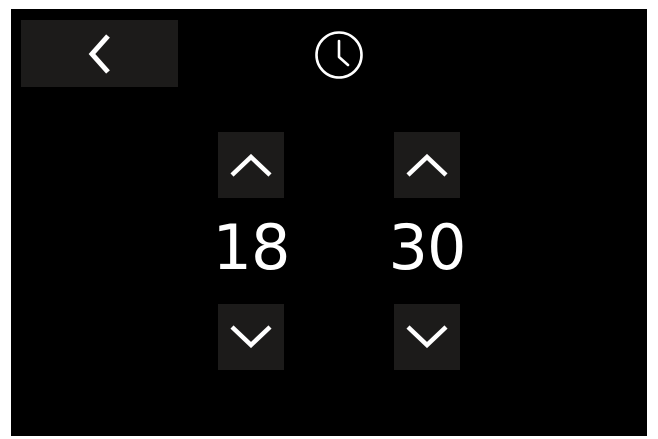 The image size is (658, 439). I want to click on minutes-decrement-button, so click(427, 337).